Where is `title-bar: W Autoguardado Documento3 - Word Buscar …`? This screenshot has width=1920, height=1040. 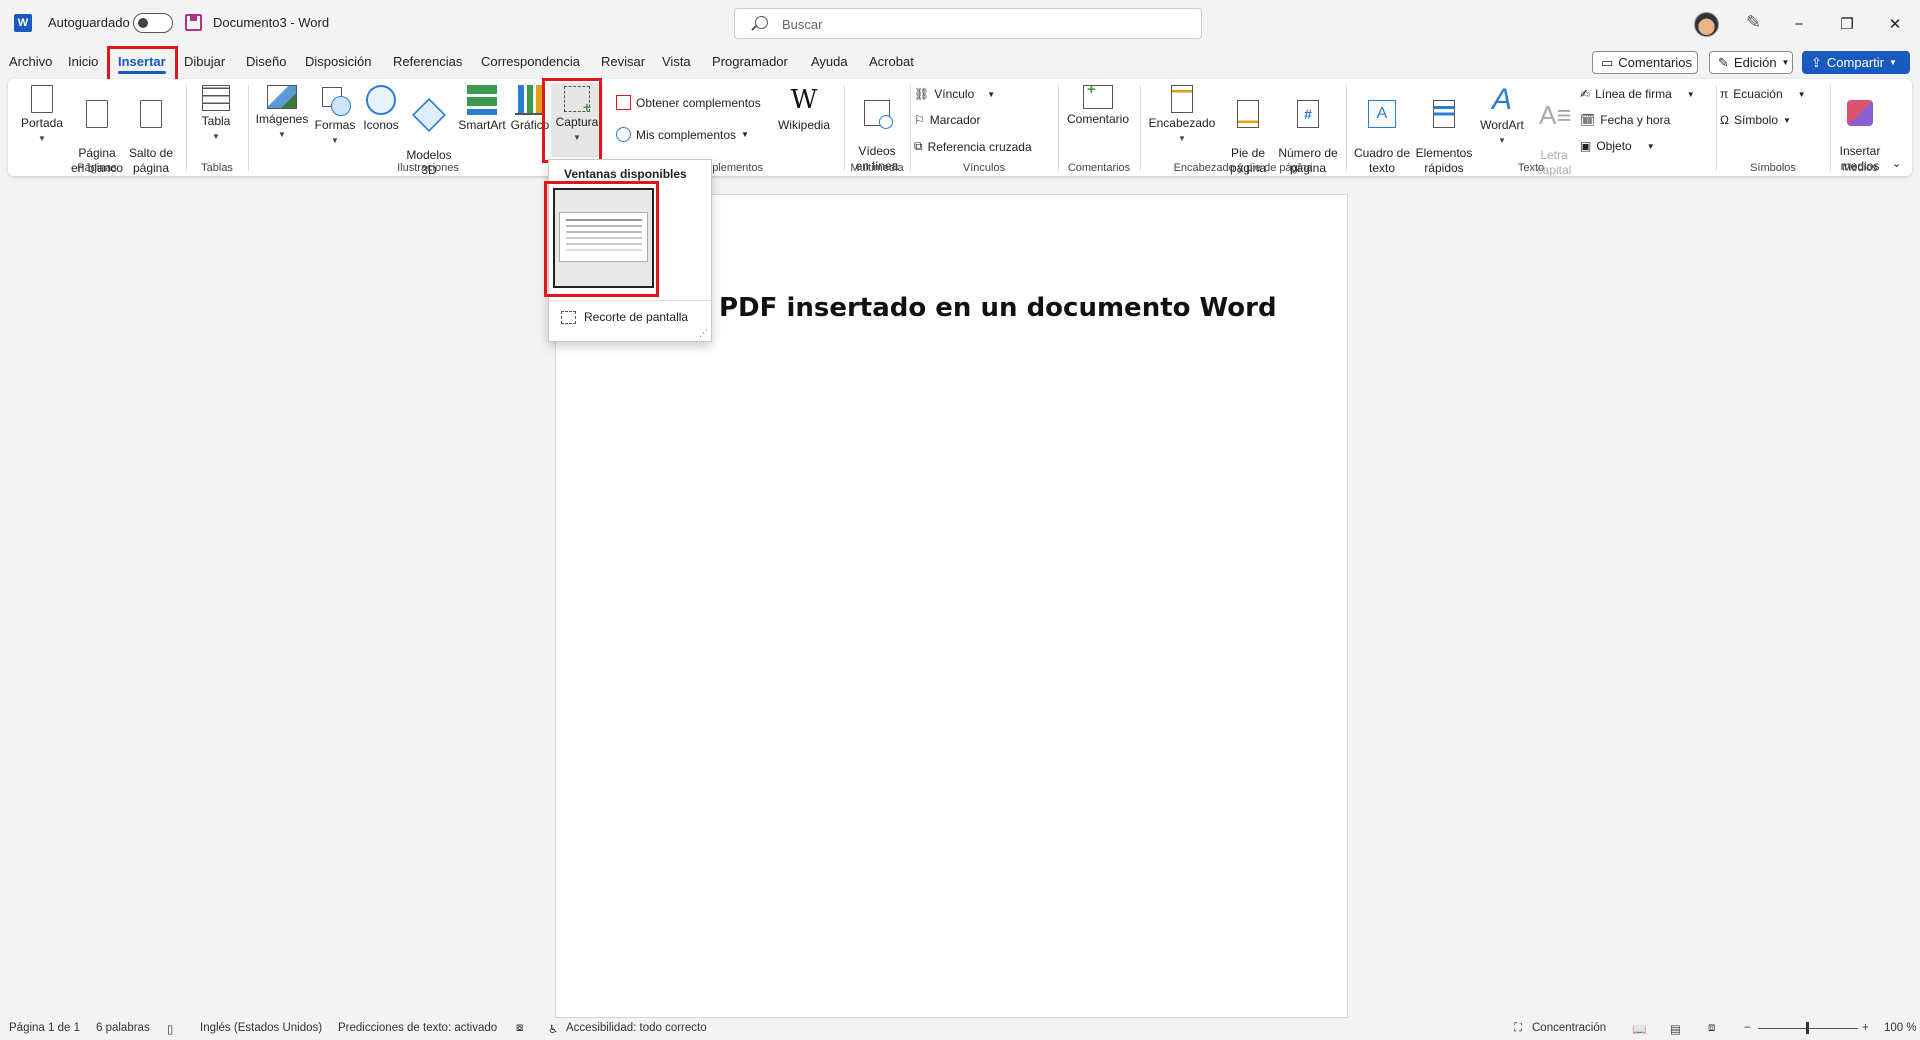 title-bar: W Autoguardado Documento3 - Word Buscar … is located at coordinates (960, 24).